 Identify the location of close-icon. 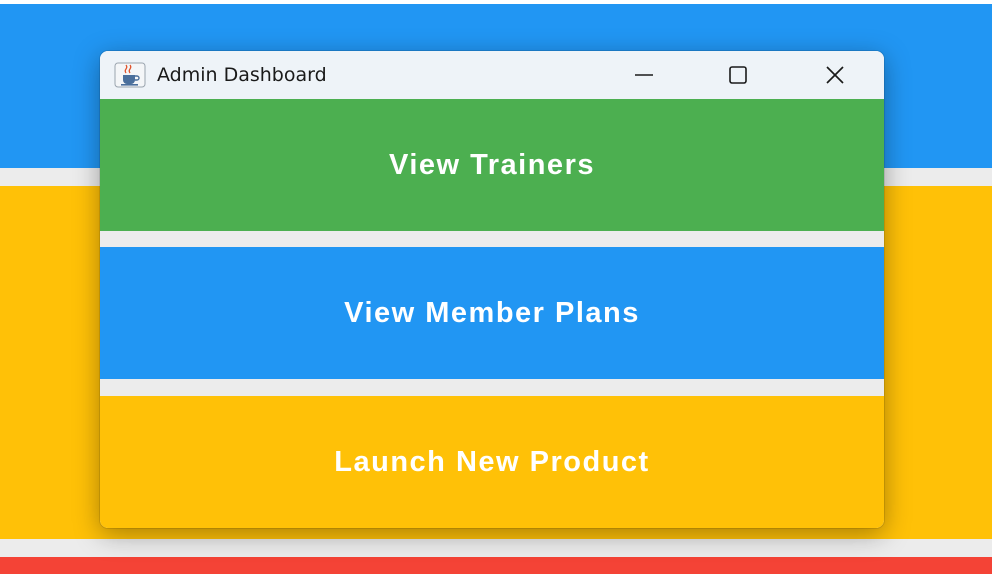
(835, 75).